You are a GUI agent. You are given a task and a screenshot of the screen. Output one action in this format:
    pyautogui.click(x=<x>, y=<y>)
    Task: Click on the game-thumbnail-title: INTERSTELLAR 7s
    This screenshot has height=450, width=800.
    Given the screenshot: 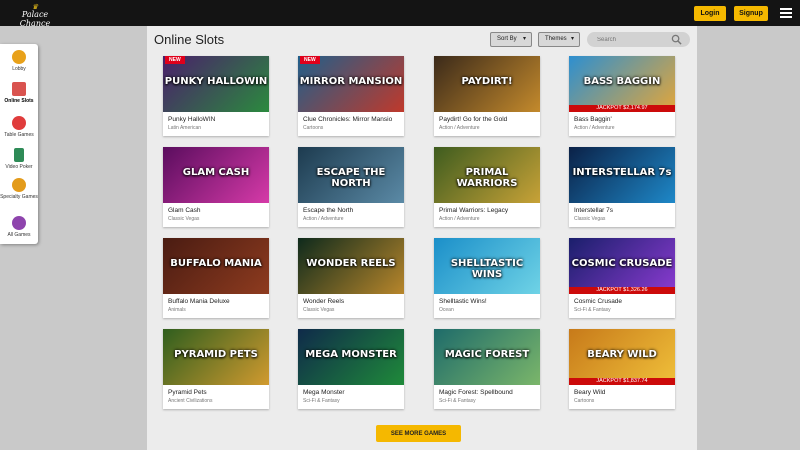 What is the action you would take?
    pyautogui.click(x=622, y=172)
    